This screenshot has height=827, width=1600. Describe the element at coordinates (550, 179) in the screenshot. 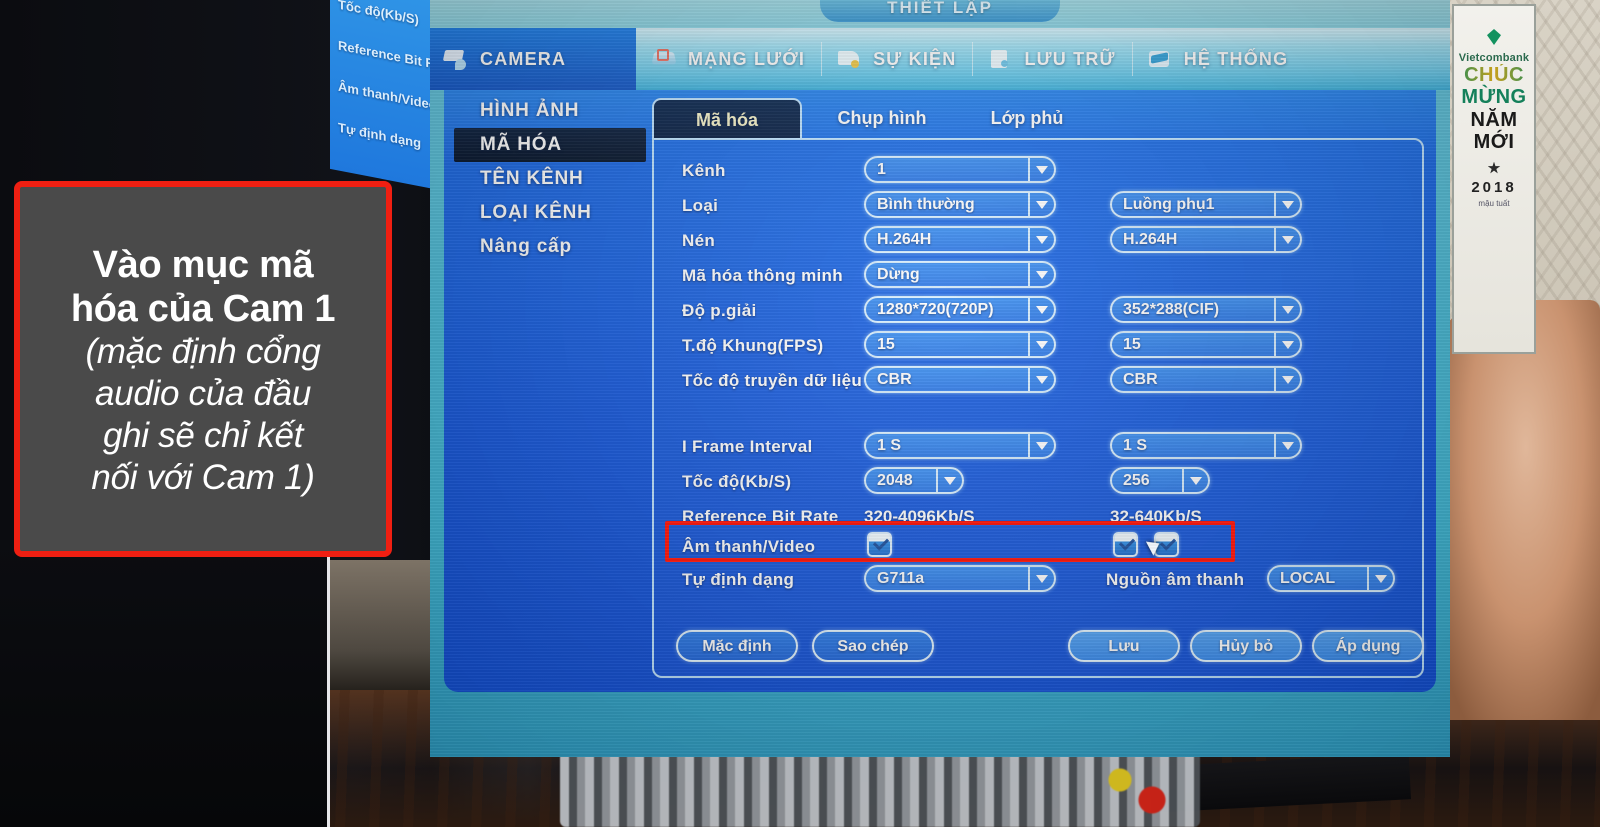

I see `sidebar-item-ten-kenh: TÊN KÊNH` at that location.